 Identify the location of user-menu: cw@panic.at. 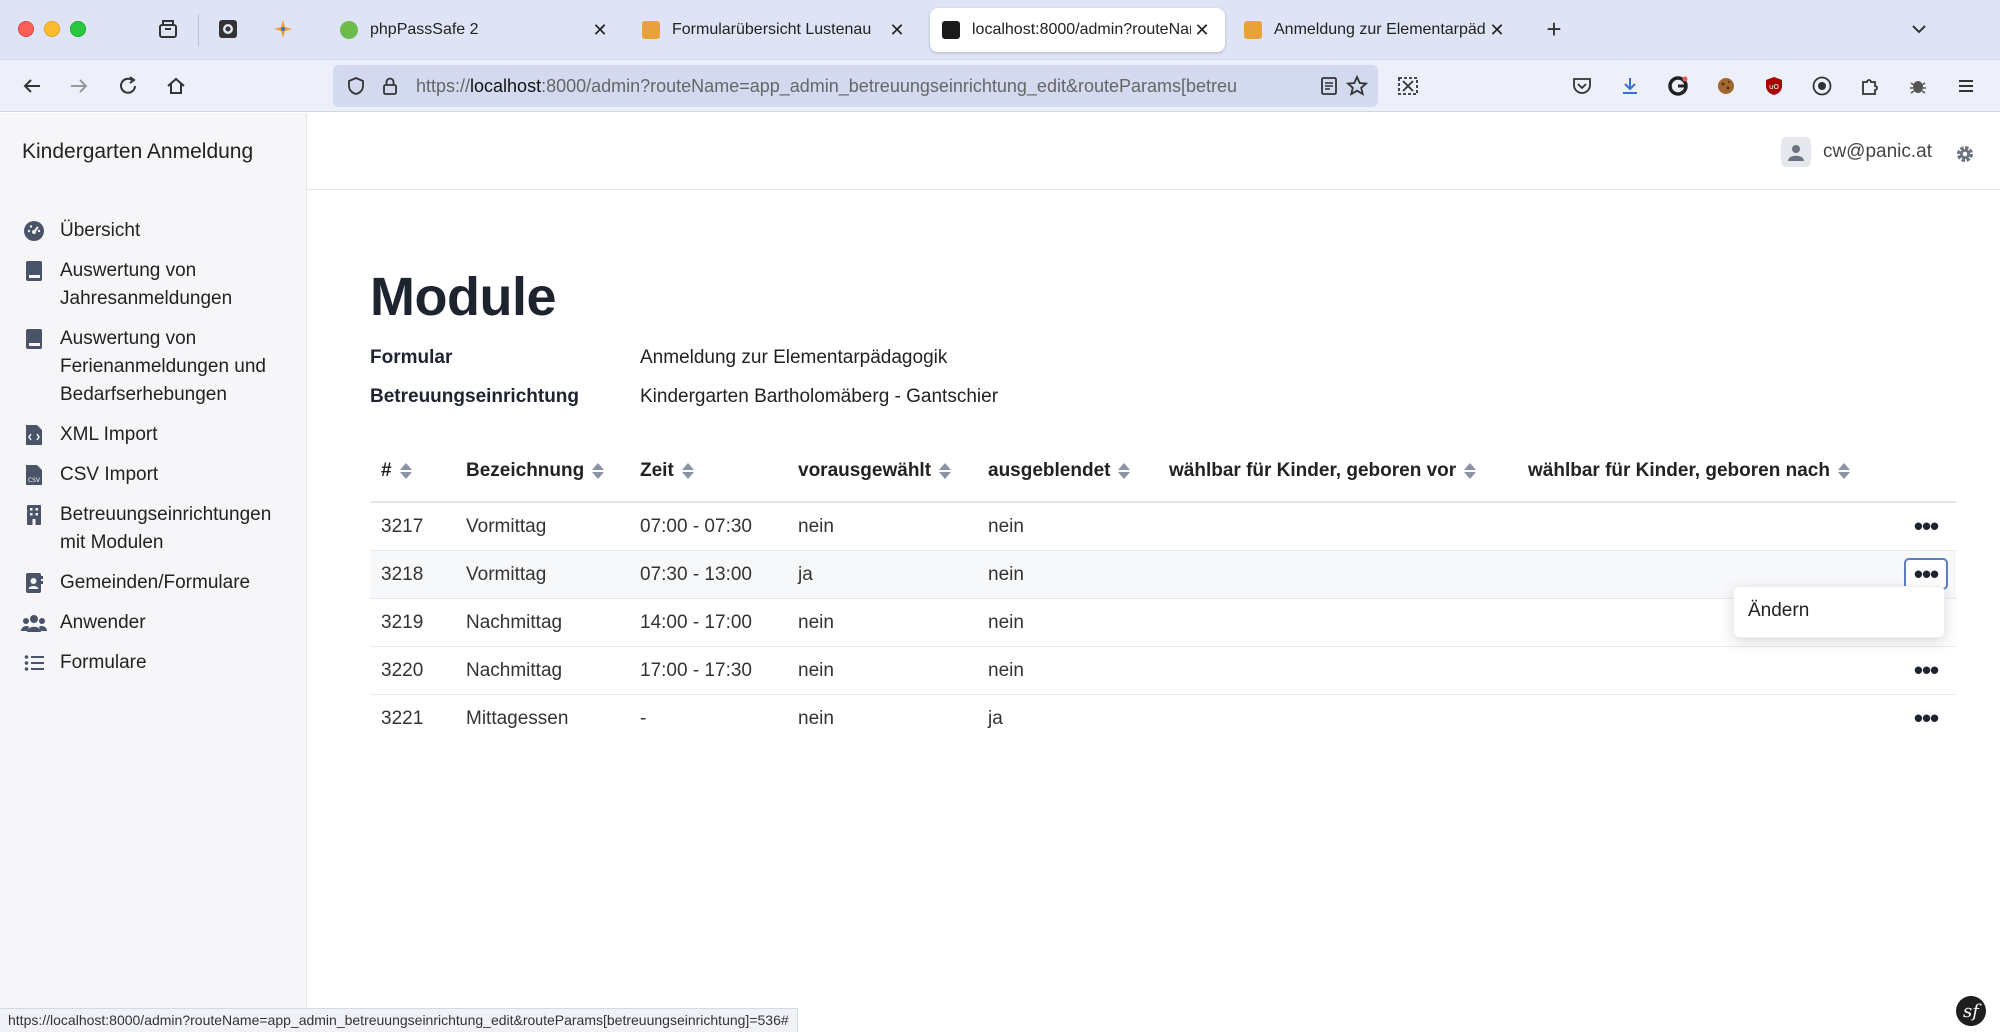
(1856, 152).